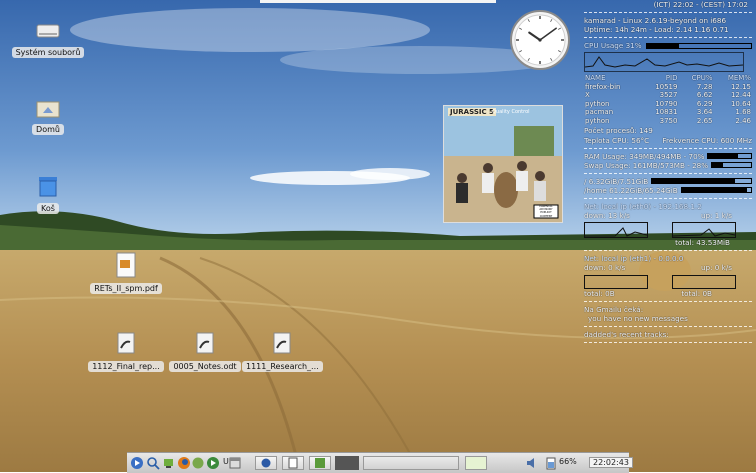  Describe the element at coordinates (618, 131) in the screenshot. I see `process-count: Počet procesů: 149` at that location.